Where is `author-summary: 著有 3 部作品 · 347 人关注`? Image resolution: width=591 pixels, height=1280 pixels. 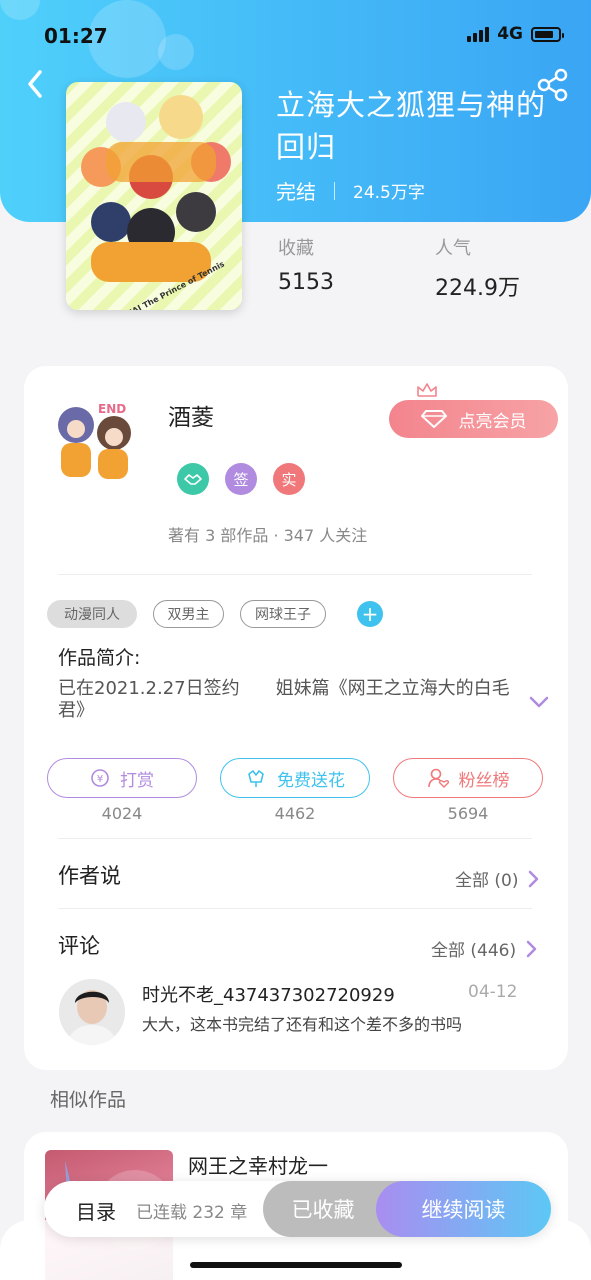
author-summary: 著有 3 部作品 · 347 人关注 is located at coordinates (268, 535).